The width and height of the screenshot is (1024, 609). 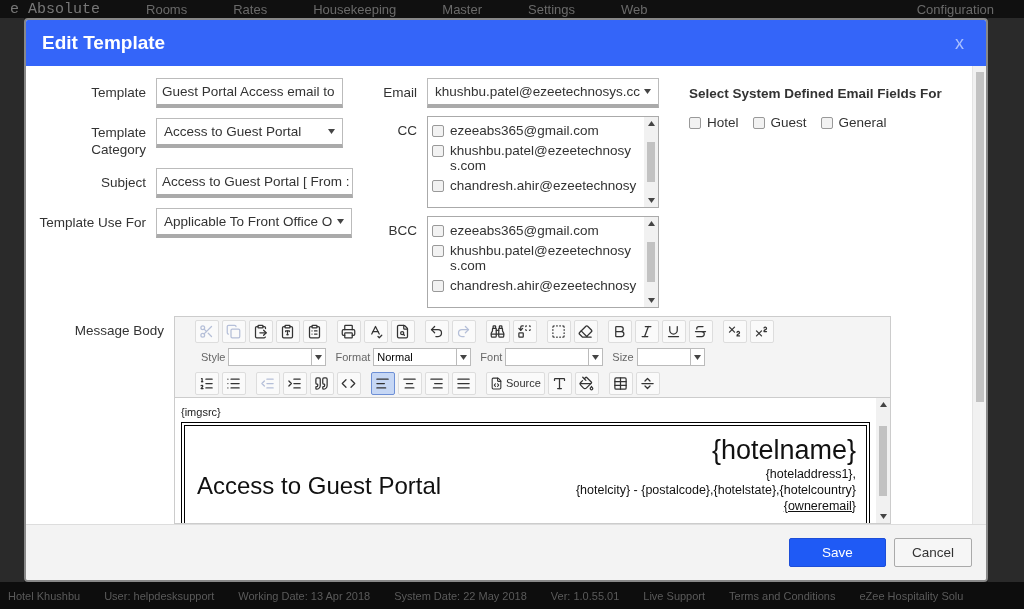 I want to click on bold-button, so click(x=620, y=331).